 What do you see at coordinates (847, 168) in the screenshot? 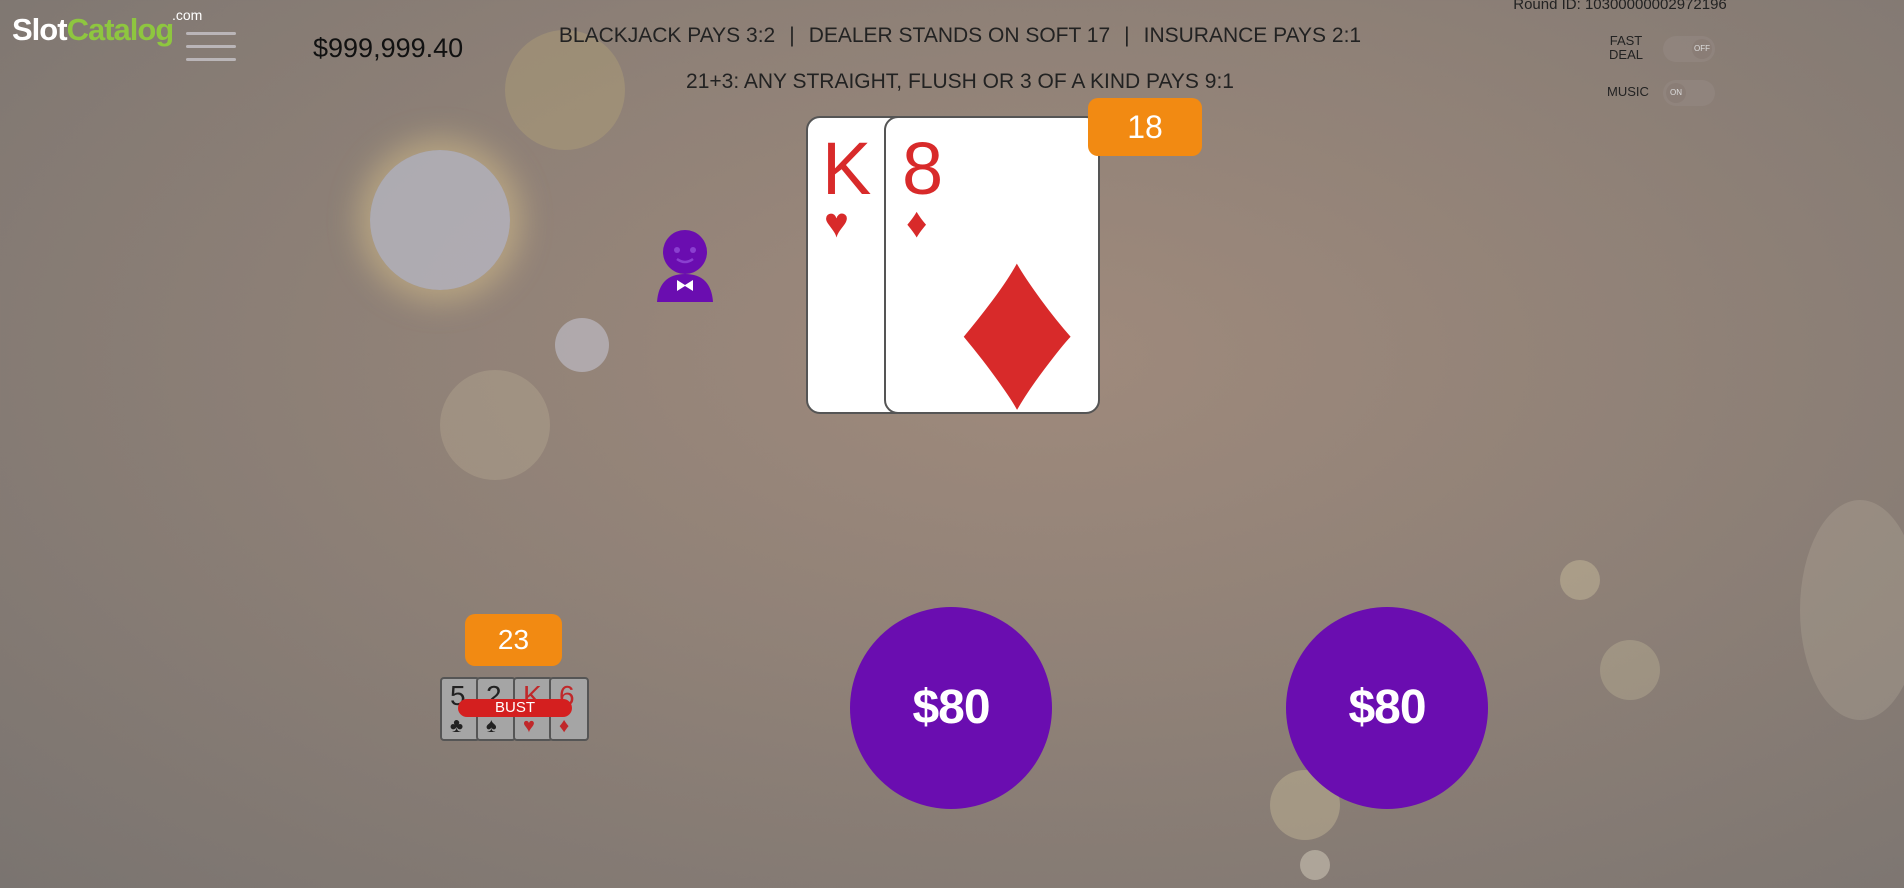
I see `dealer-card-1-rank: K` at bounding box center [847, 168].